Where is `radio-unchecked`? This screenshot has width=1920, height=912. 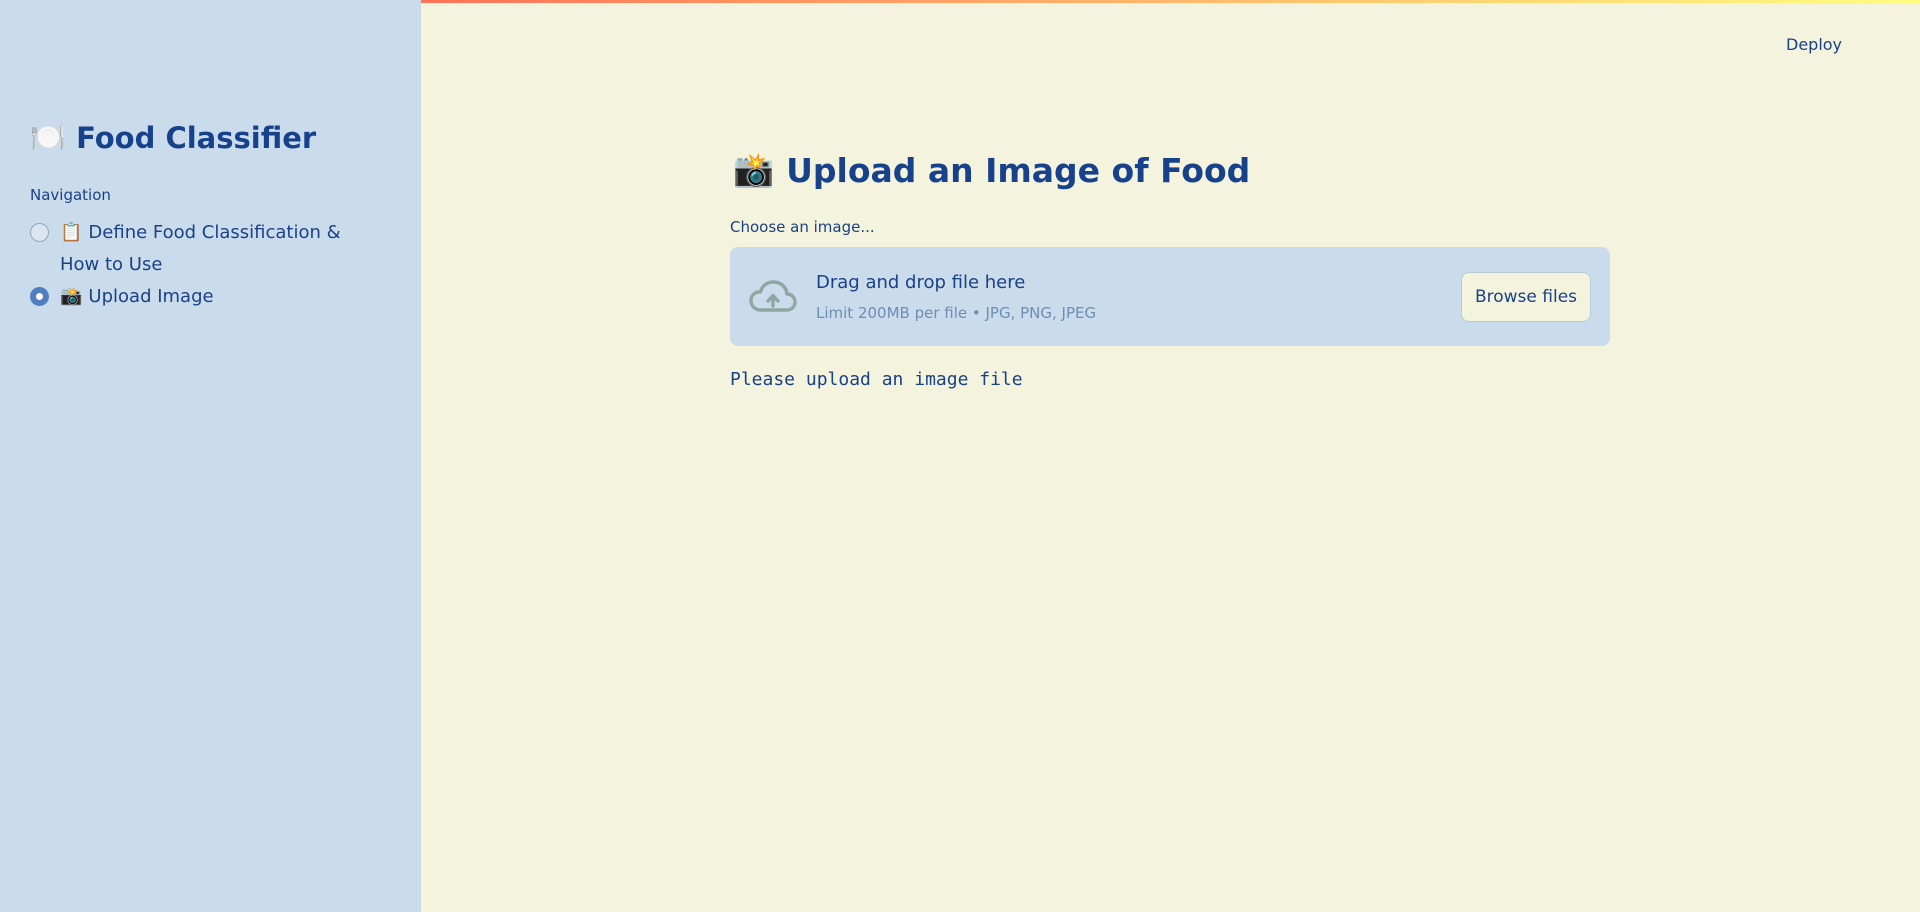 radio-unchecked is located at coordinates (39, 232).